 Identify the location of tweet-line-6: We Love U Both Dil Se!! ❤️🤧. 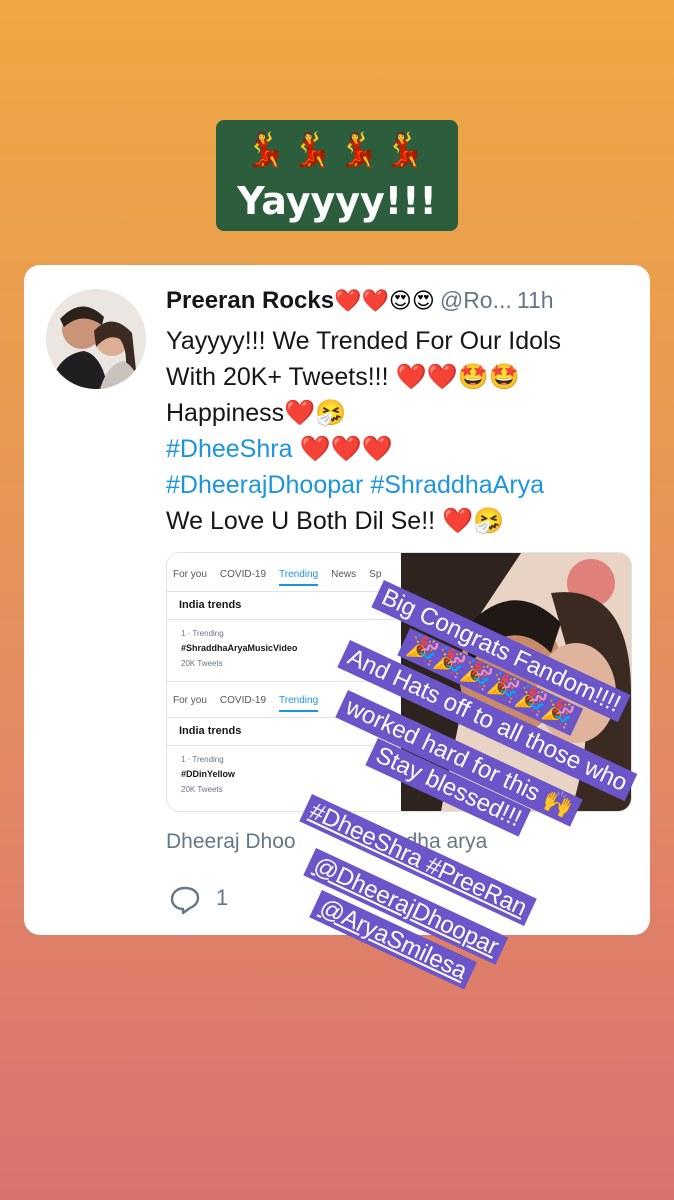
(335, 521).